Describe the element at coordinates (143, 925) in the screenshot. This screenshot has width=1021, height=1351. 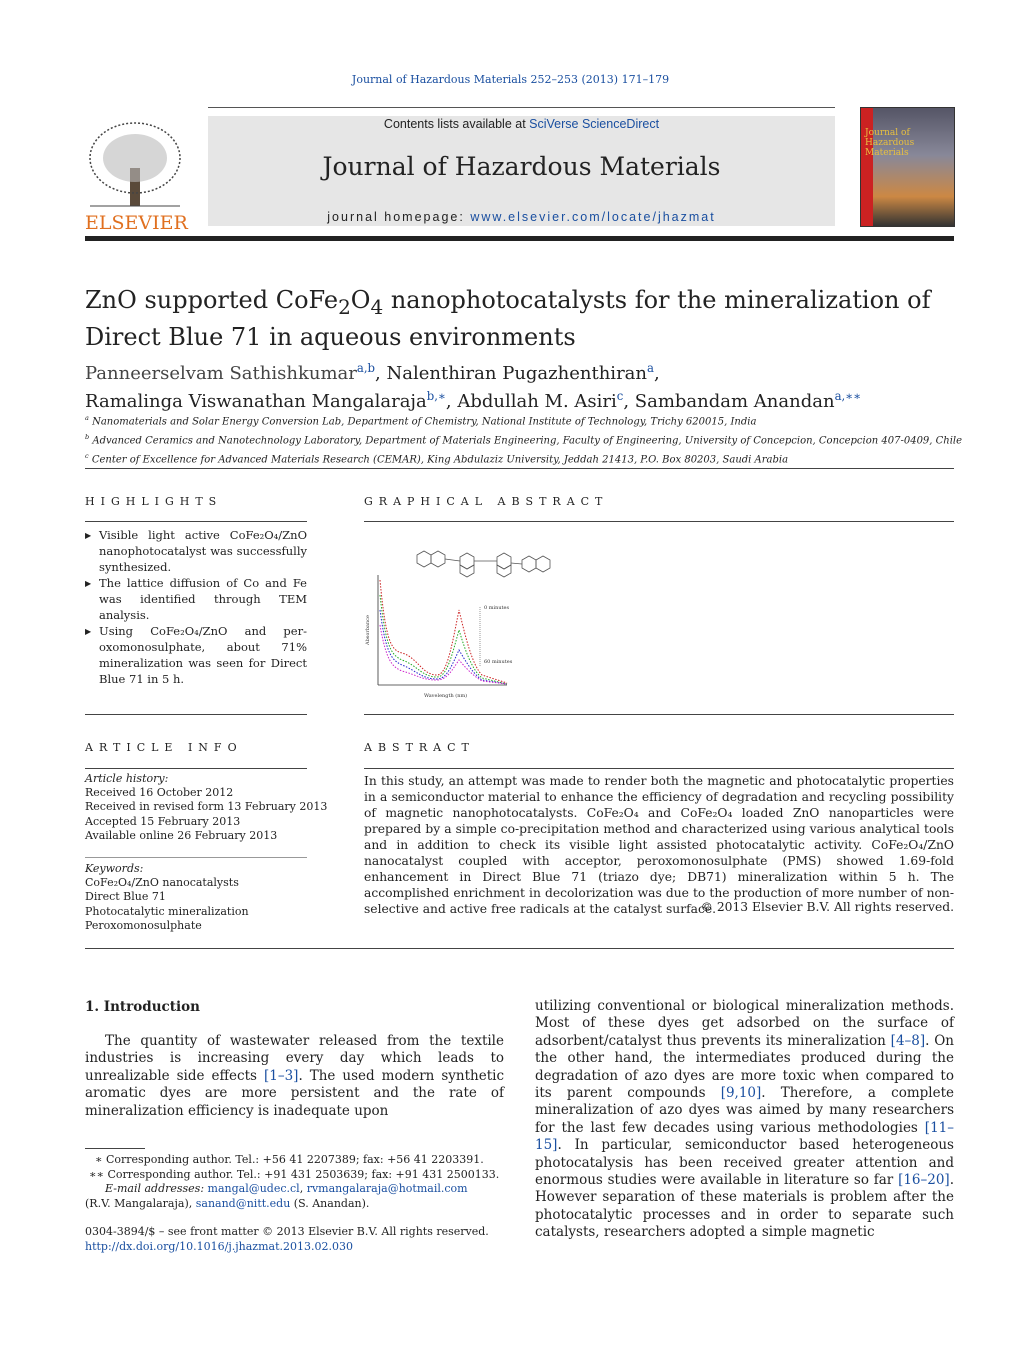
I see `keyword: Peroxomonosulphate` at that location.